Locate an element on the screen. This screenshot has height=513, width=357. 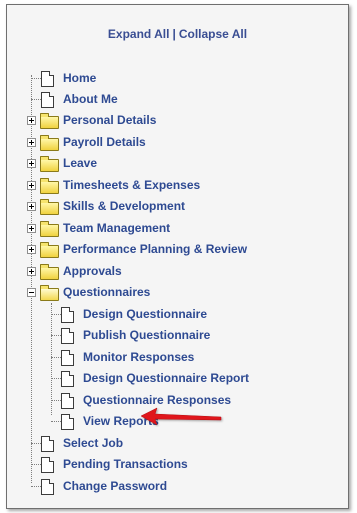
tree-item-label: Select Job is located at coordinates (93, 443).